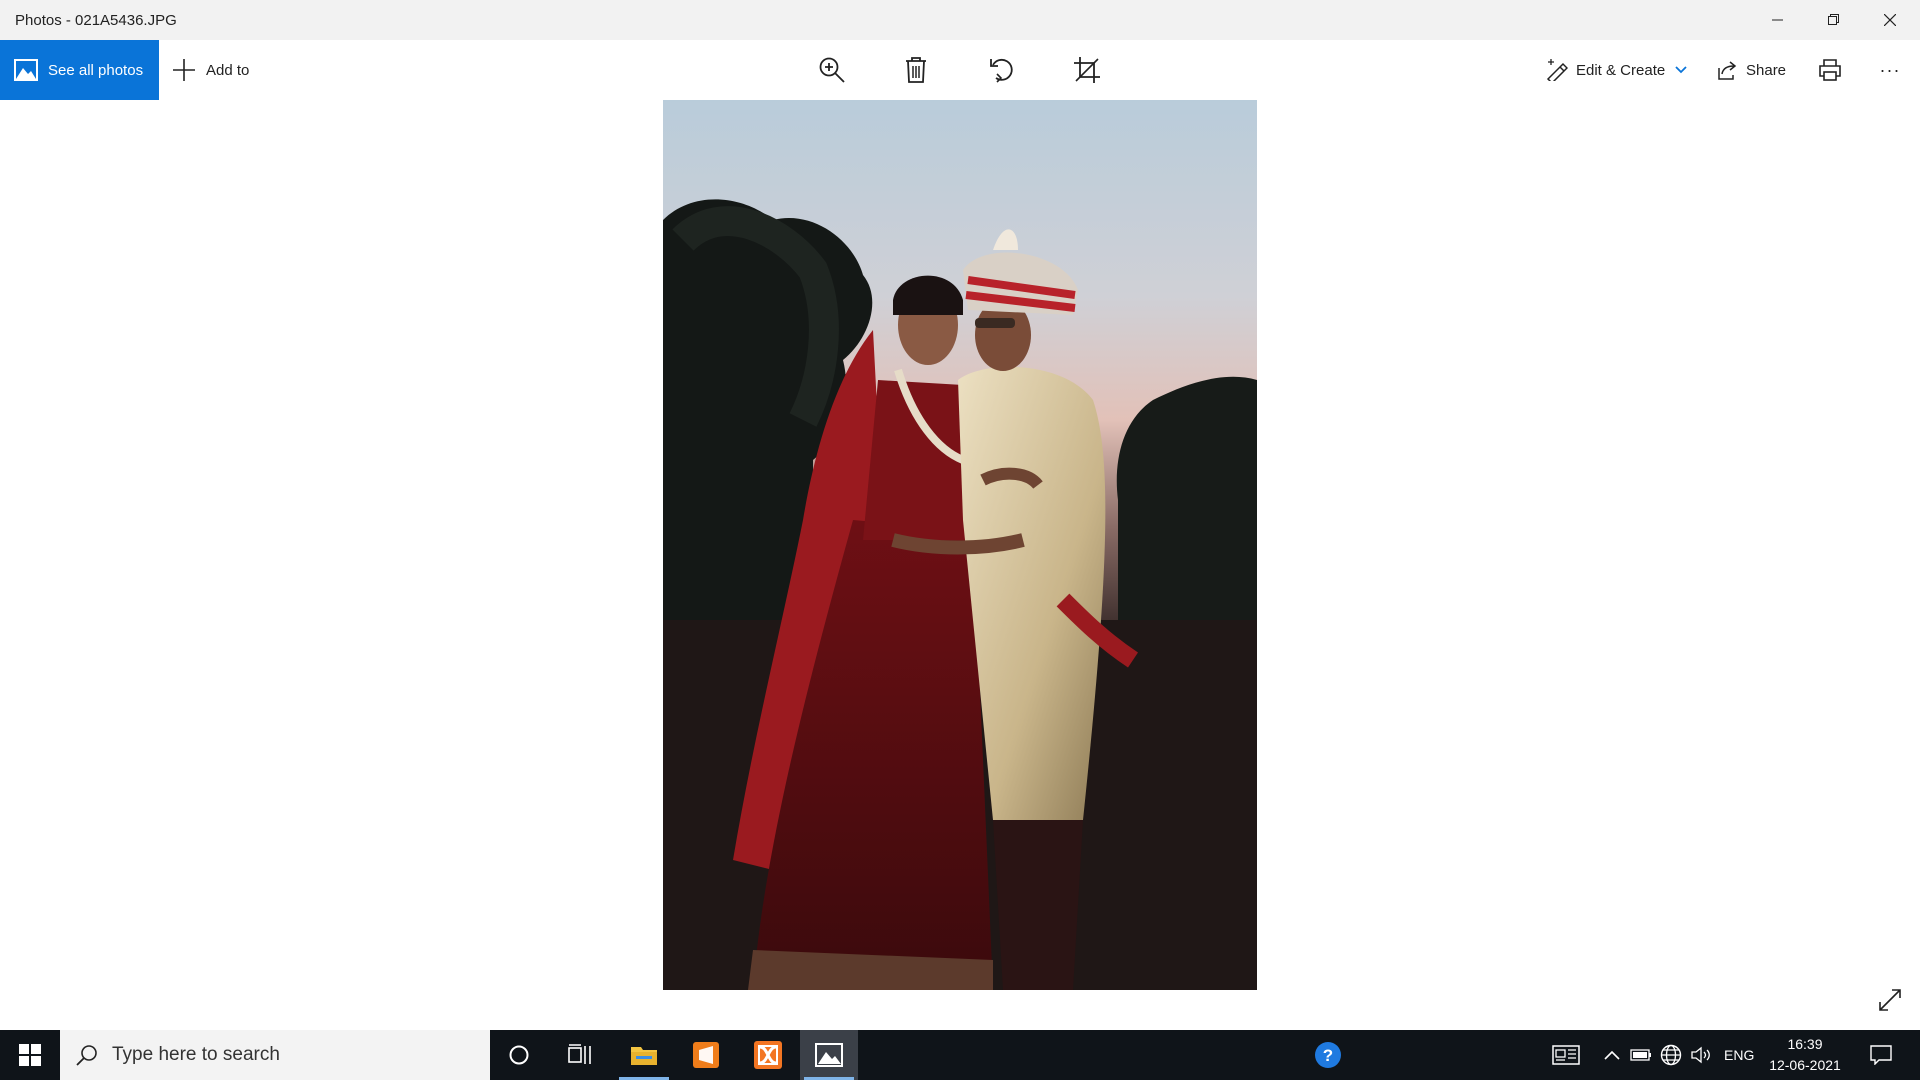  I want to click on xampp-button, so click(768, 1055).